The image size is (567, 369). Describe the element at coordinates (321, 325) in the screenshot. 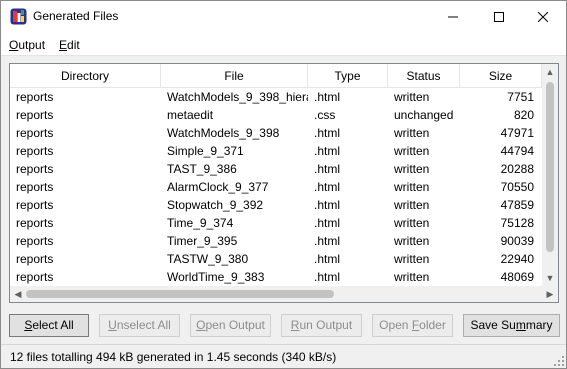

I see `run-output-button: Run Output` at that location.